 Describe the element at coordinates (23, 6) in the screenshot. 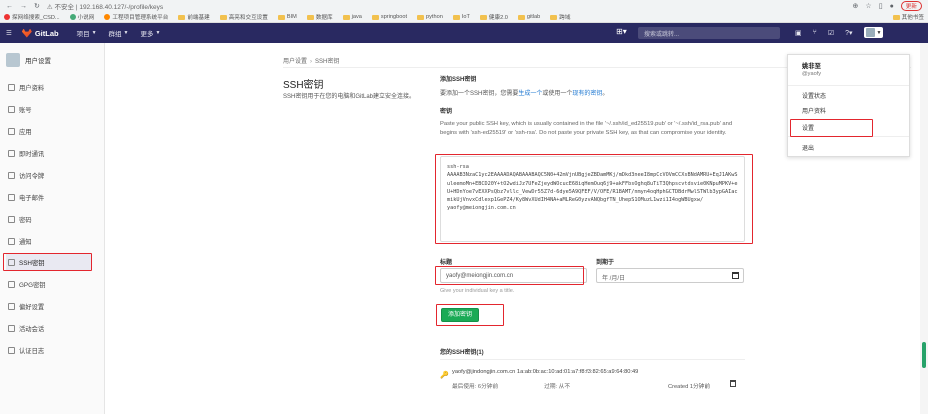

I see `forward-icon: →` at that location.